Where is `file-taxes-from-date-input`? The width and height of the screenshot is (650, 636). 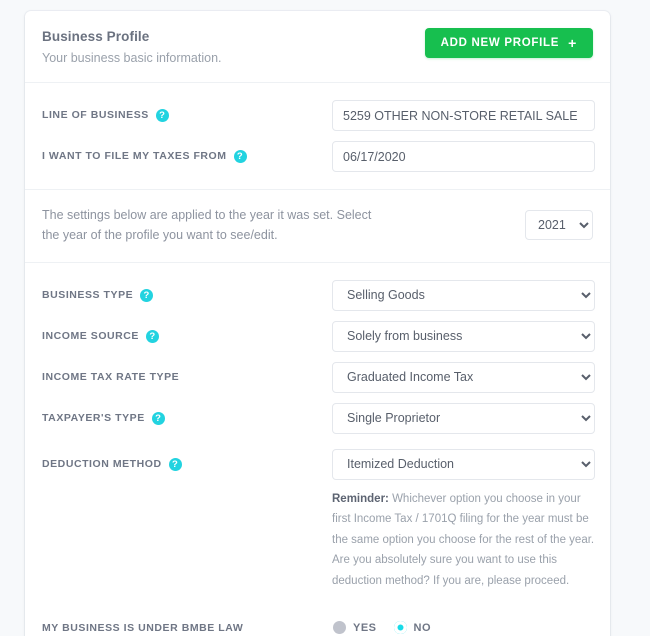 file-taxes-from-date-input is located at coordinates (463, 157).